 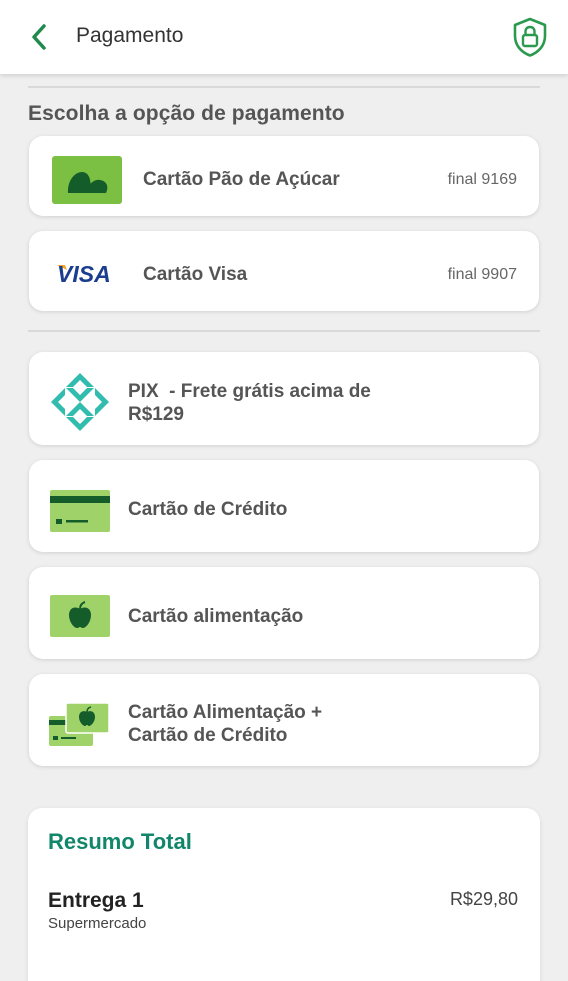 What do you see at coordinates (530, 37) in the screenshot?
I see `shield-lock-icon` at bounding box center [530, 37].